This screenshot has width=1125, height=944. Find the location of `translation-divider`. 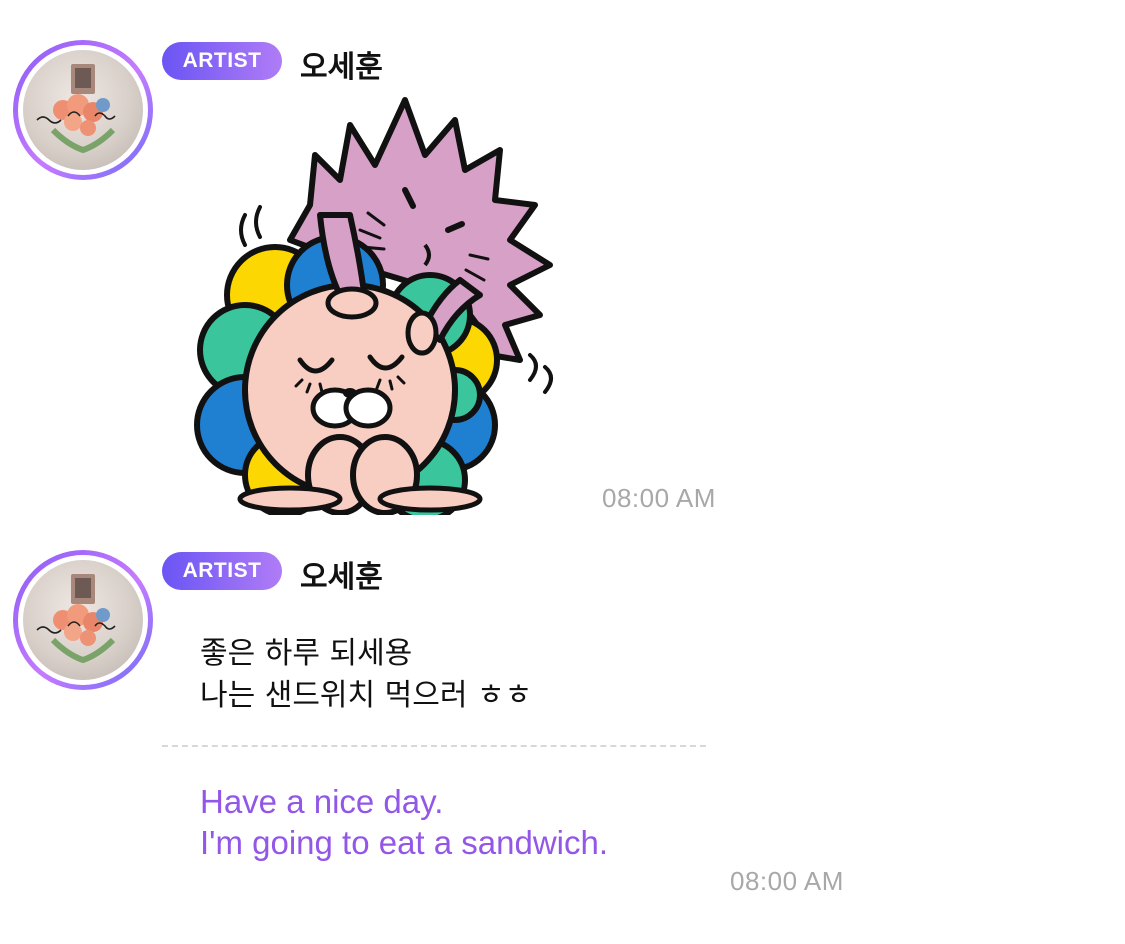

translation-divider is located at coordinates (434, 746).